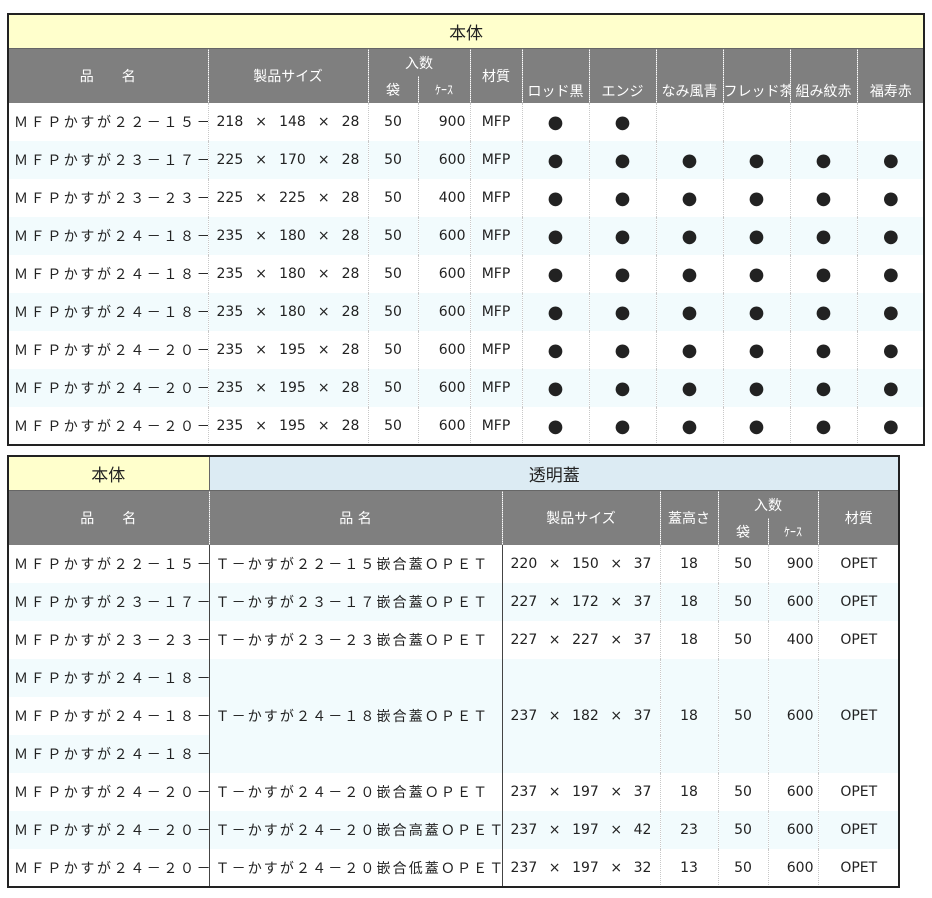 The image size is (932, 898). Describe the element at coordinates (292, 426) in the screenshot. I see `size-depth: 195` at that location.